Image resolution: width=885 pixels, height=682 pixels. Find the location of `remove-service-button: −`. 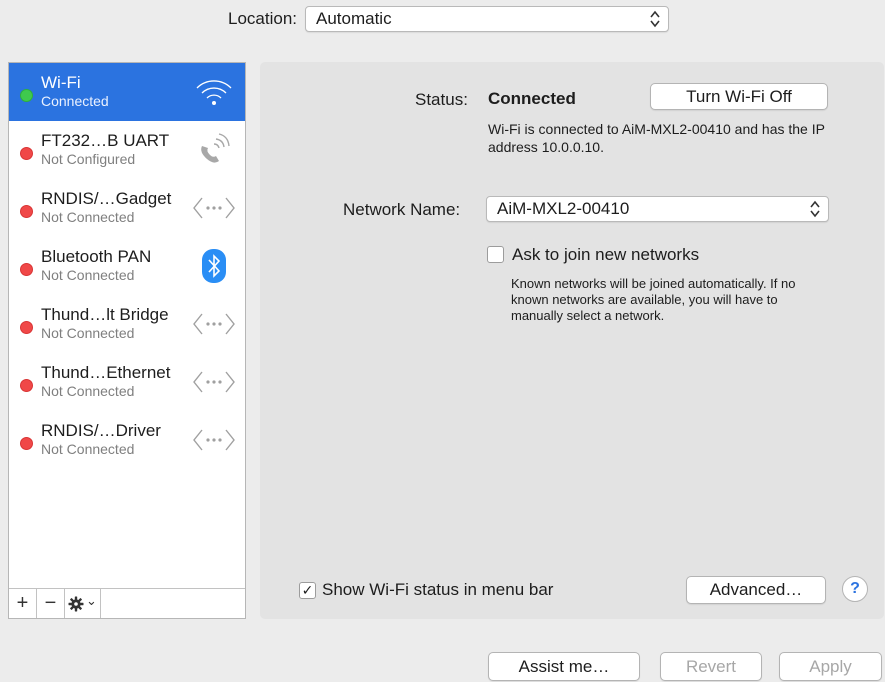

remove-service-button: − is located at coordinates (51, 603).